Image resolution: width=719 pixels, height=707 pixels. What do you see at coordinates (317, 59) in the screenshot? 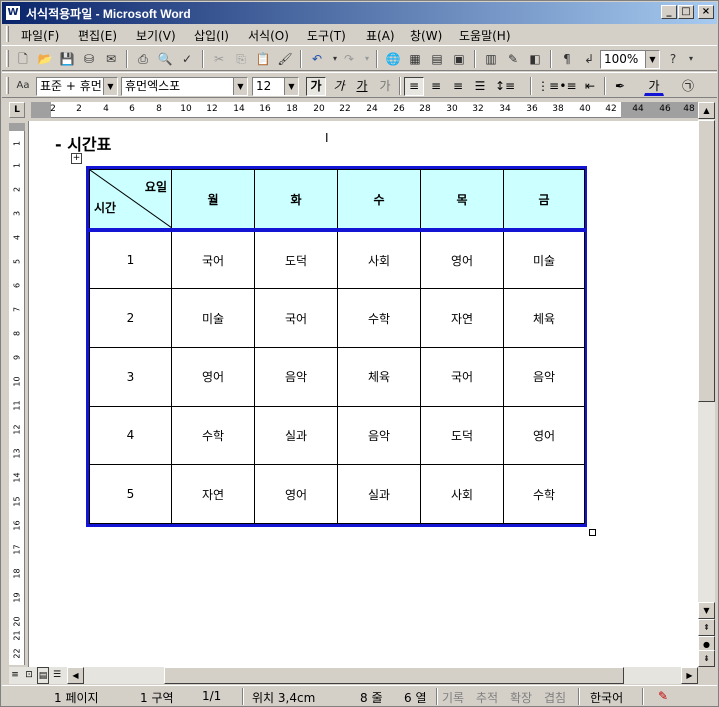
I see `undo-icon: ↶` at bounding box center [317, 59].